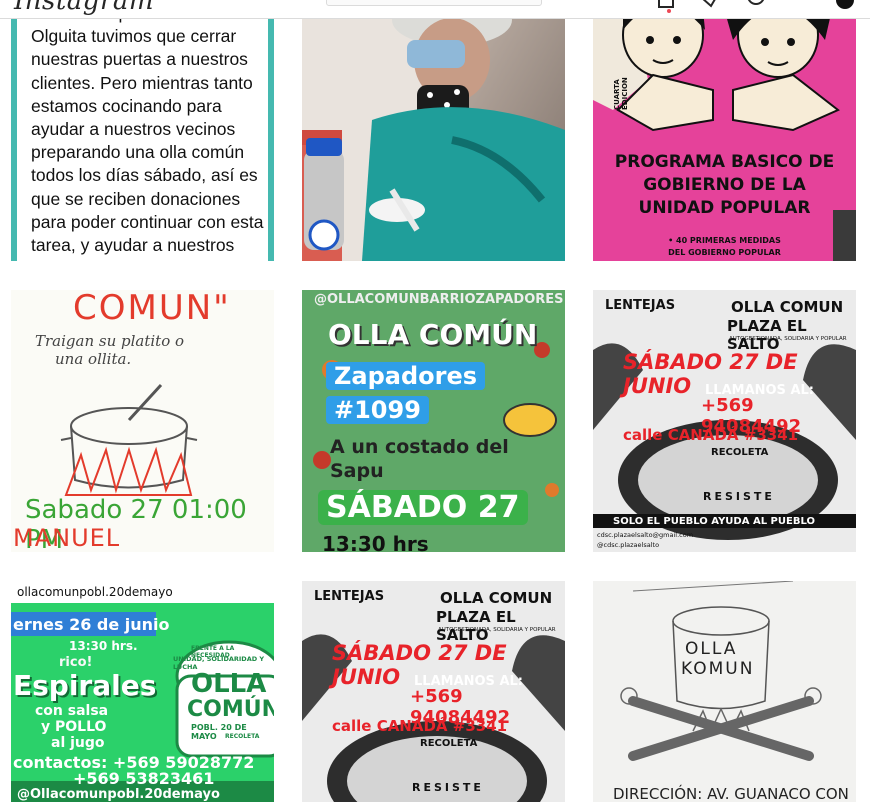  I want to click on pot-label-4: RECOLETA, so click(242, 736).